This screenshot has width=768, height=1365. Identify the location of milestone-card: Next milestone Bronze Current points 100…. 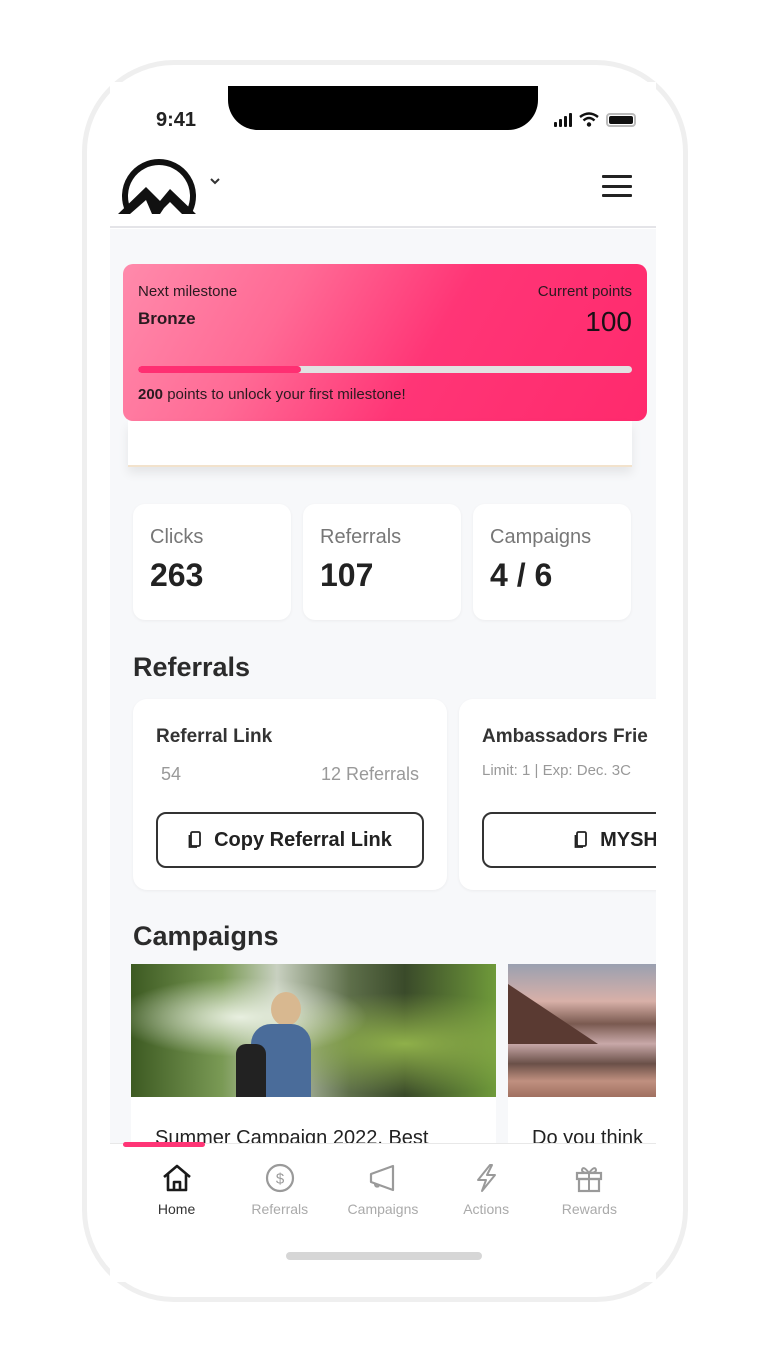
(385, 342).